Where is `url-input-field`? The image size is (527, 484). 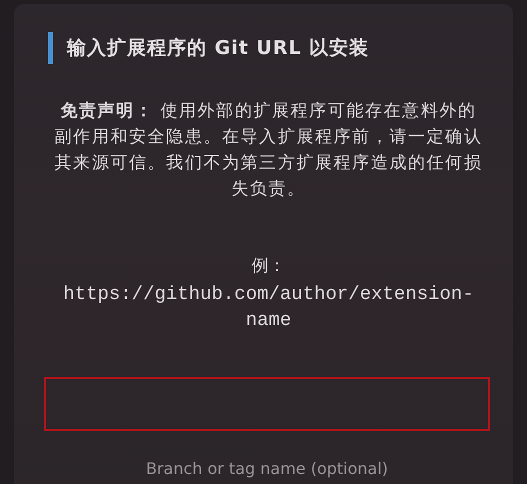 url-input-field is located at coordinates (267, 404).